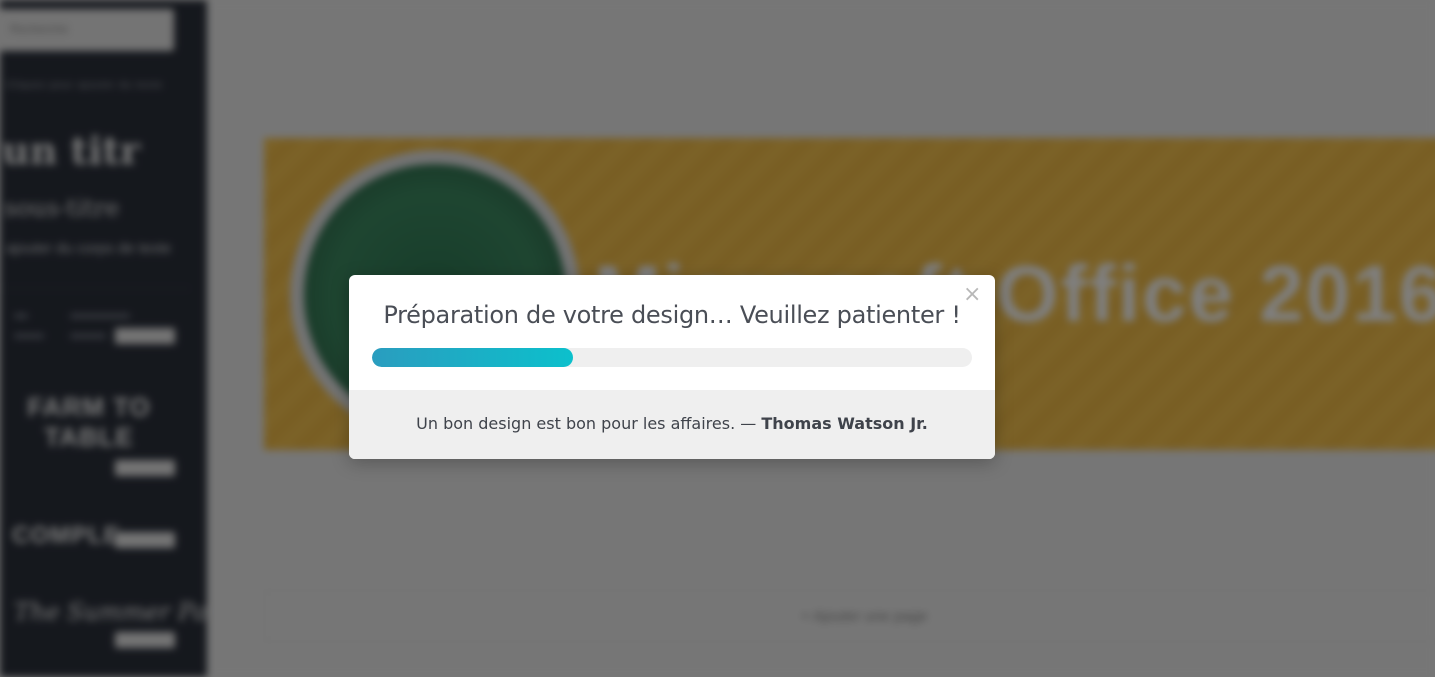  What do you see at coordinates (472, 357) in the screenshot?
I see `progress-bar-fill` at bounding box center [472, 357].